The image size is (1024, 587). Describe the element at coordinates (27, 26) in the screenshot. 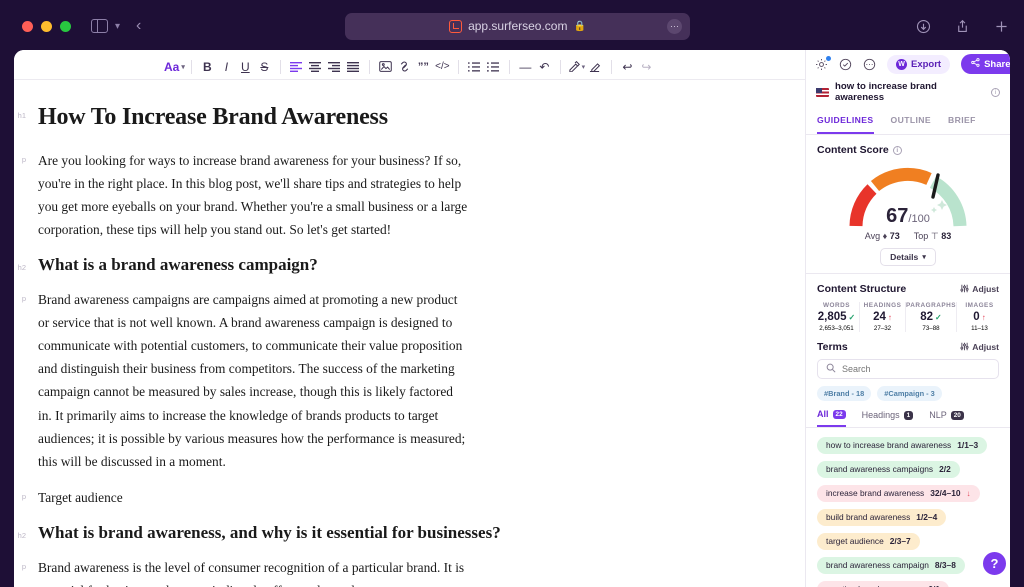

I see `close-window-button` at that location.